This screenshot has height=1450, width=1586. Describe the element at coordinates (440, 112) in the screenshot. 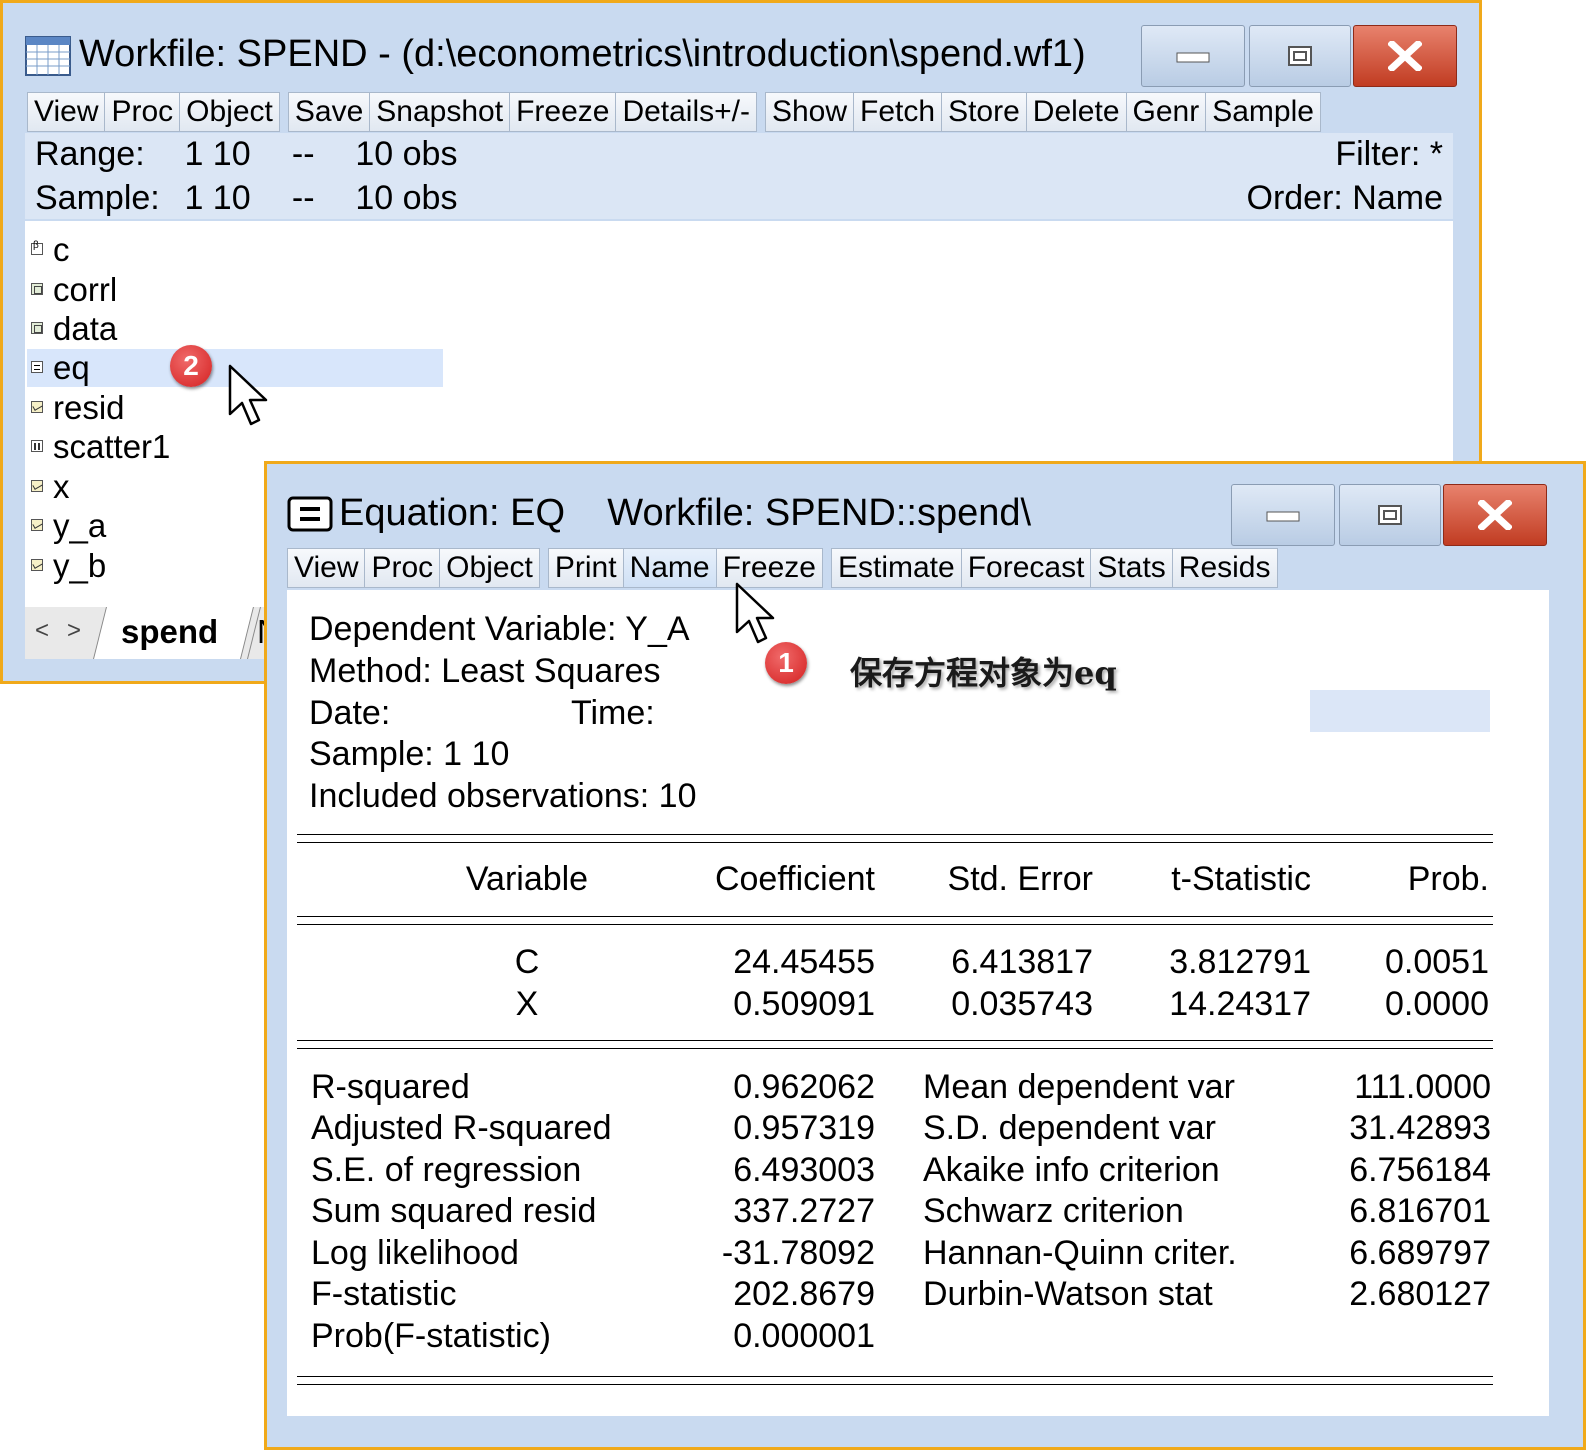

I see `snapshot-button: Snapshot` at that location.